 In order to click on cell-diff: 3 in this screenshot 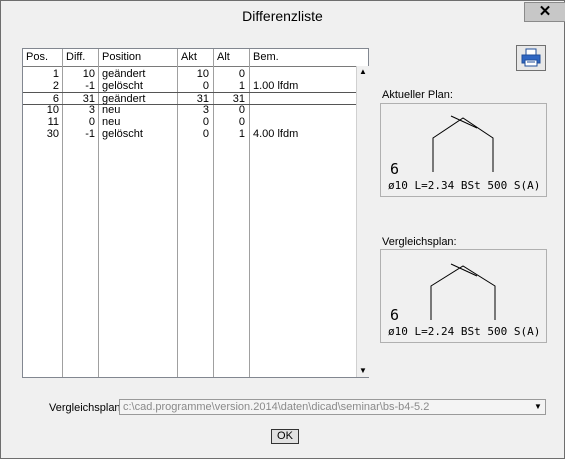, I will do `click(91, 110)`.